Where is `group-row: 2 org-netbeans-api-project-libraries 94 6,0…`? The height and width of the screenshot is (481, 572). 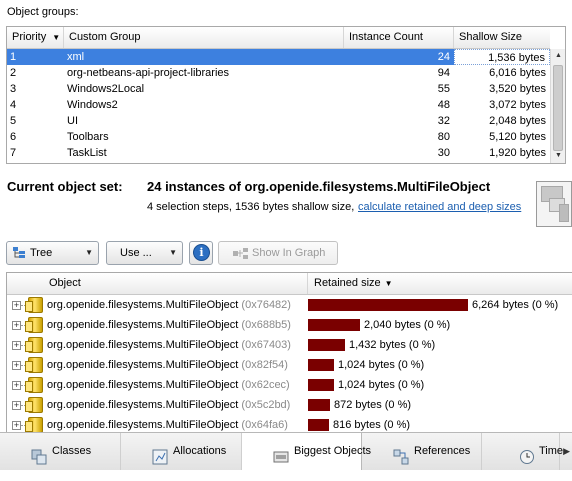 group-row: 2 org-netbeans-api-project-libraries 94 6,0… is located at coordinates (278, 73).